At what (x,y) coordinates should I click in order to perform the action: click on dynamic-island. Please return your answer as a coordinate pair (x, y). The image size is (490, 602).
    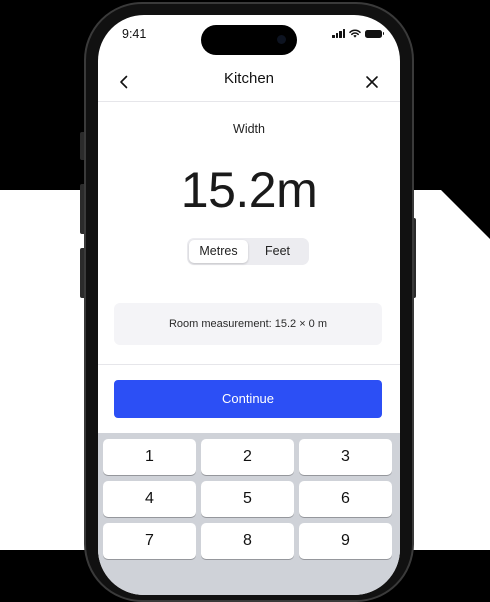
    Looking at the image, I should click on (249, 40).